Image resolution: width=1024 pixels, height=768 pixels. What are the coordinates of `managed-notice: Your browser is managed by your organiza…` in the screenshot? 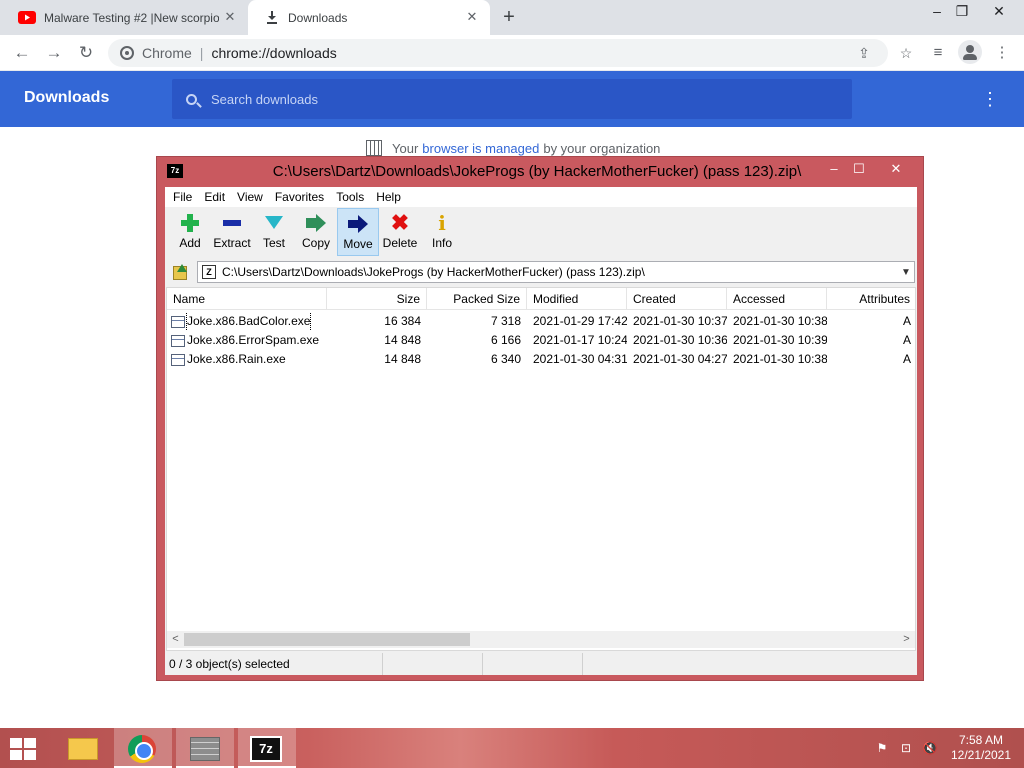 It's located at (513, 148).